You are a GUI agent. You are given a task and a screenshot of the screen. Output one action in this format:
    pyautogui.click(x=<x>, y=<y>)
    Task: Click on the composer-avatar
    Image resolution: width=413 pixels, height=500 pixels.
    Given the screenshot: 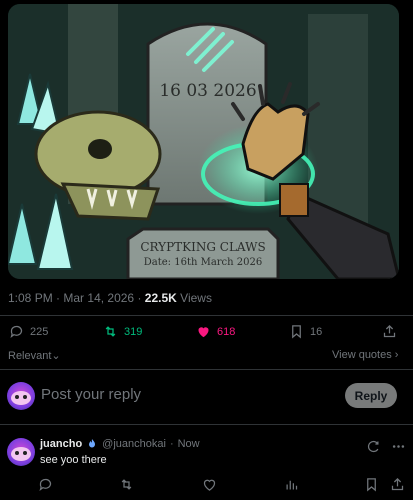 What is the action you would take?
    pyautogui.click(x=21, y=396)
    